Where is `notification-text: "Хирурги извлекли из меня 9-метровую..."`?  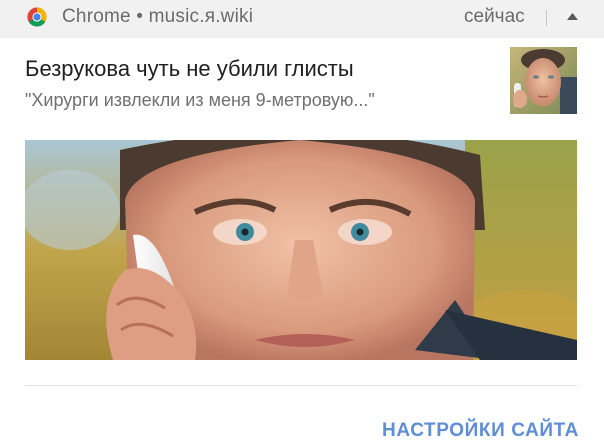 notification-text: "Хирурги извлекли из меня 9-метровую..." is located at coordinates (200, 100).